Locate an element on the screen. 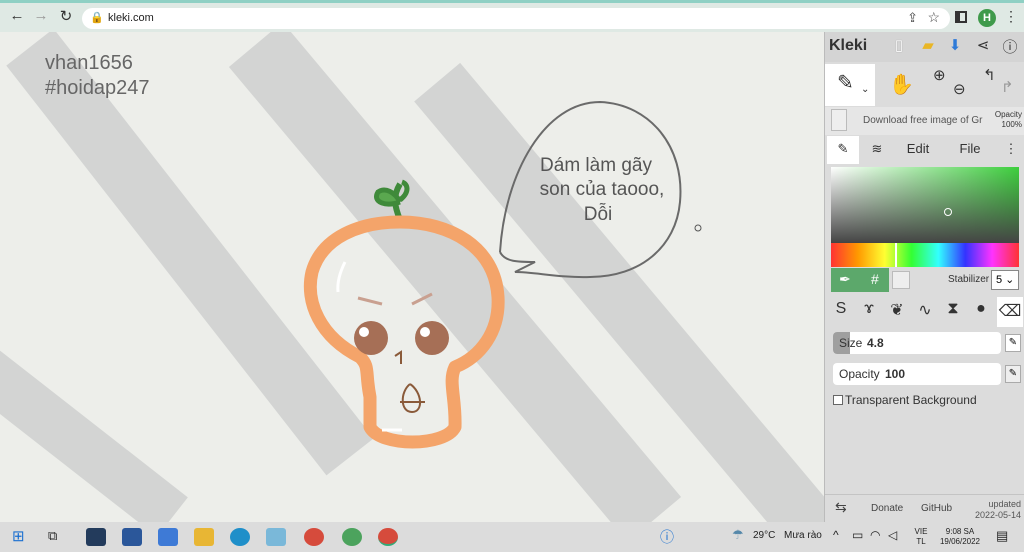 The height and width of the screenshot is (552, 1024). wifi-icon: ◠ is located at coordinates (875, 535).